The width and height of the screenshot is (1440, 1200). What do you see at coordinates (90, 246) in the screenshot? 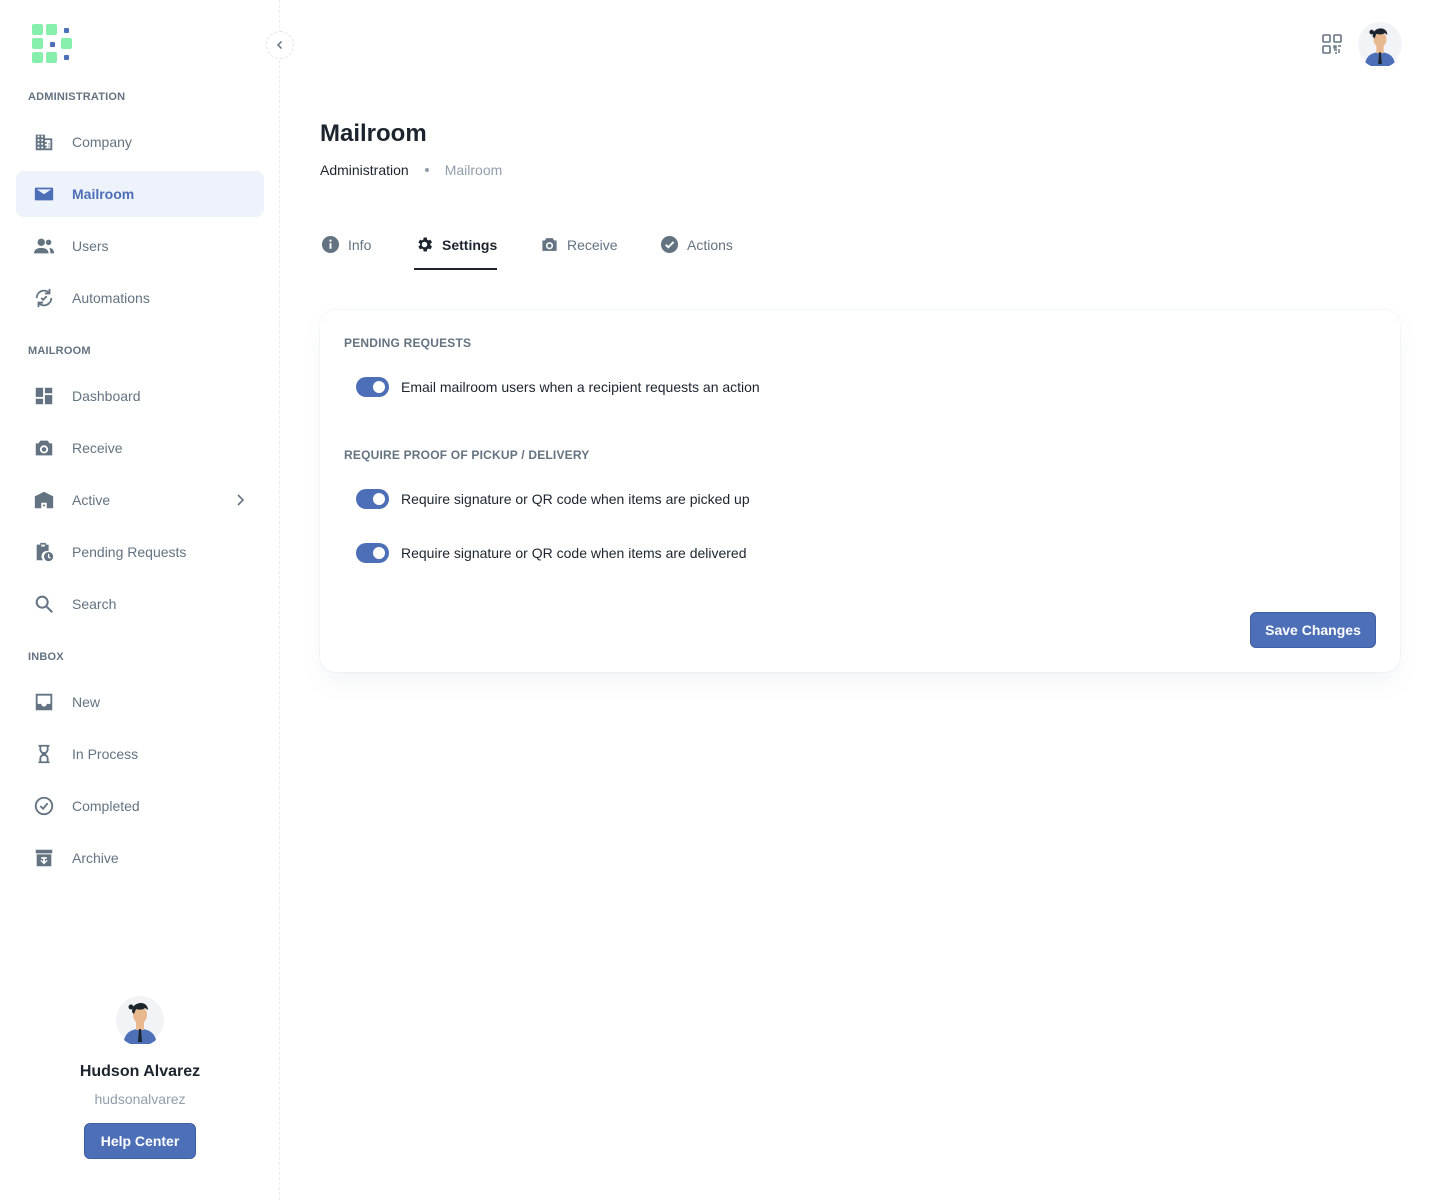
I see `sidebar-item-label: Users` at bounding box center [90, 246].